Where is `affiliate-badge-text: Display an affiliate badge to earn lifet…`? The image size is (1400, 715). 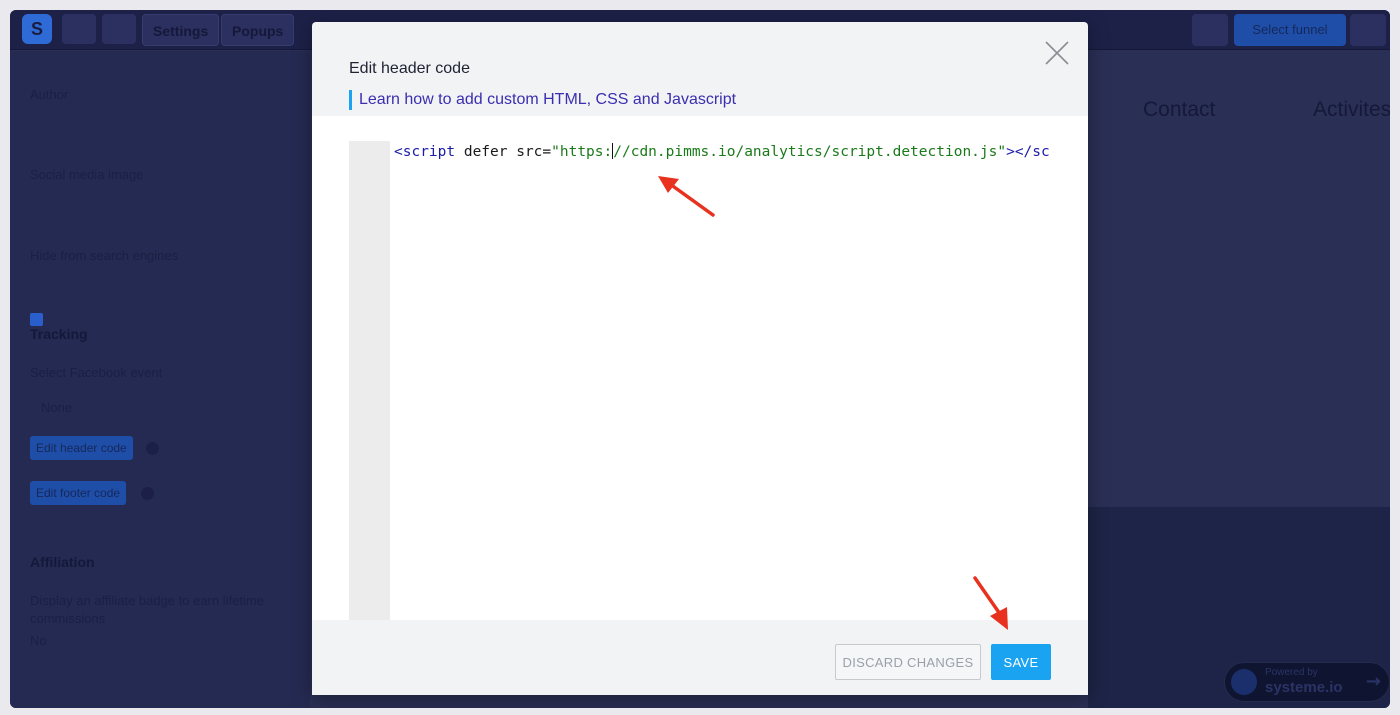
affiliate-badge-text: Display an affiliate badge to earn lifet… is located at coordinates (147, 609).